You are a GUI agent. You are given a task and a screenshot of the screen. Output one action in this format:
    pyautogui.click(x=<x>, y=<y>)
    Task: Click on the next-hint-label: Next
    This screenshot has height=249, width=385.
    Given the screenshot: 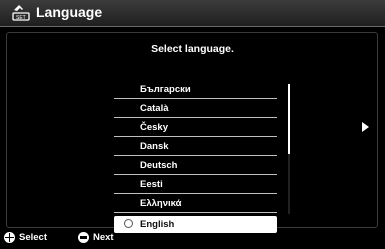 What is the action you would take?
    pyautogui.click(x=103, y=237)
    